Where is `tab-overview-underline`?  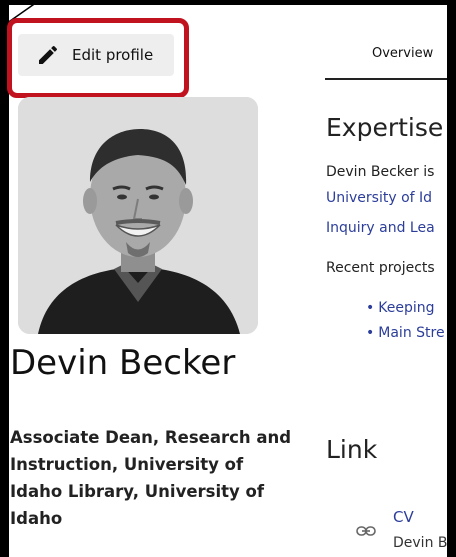 tab-overview-underline is located at coordinates (386, 79).